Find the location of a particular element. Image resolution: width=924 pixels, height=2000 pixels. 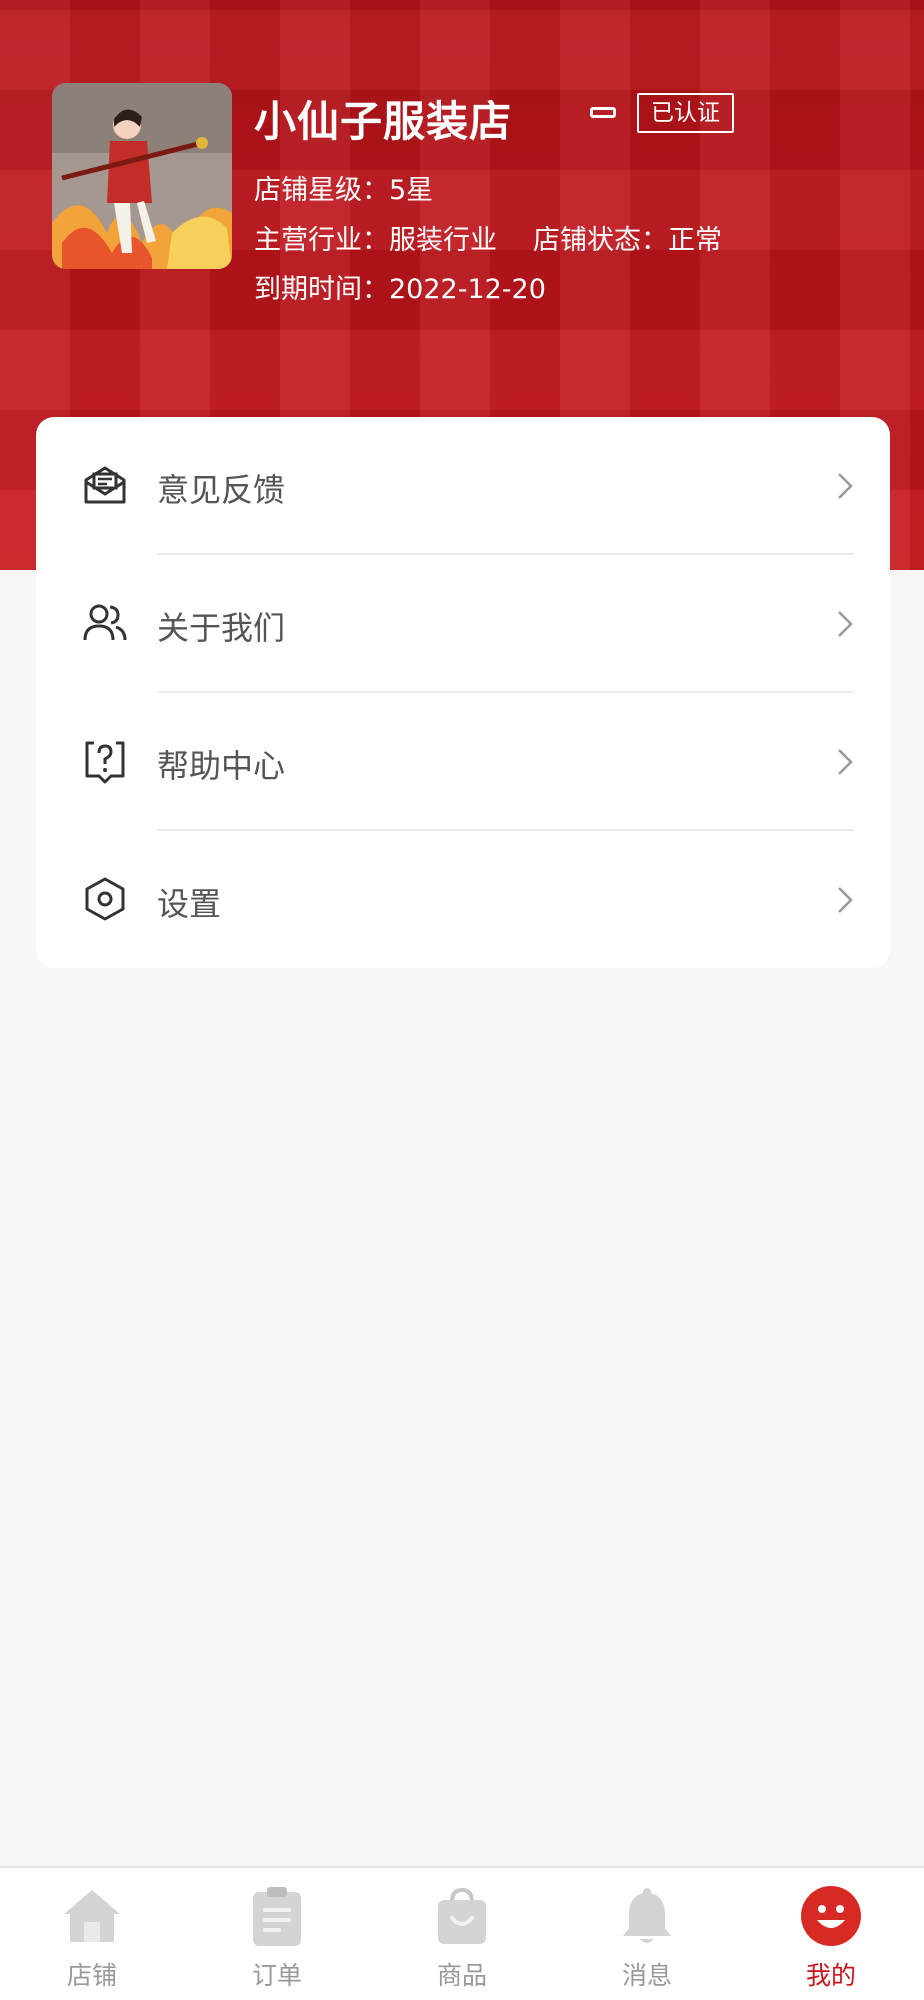

menu-item-settings: 设置 is located at coordinates (463, 900).